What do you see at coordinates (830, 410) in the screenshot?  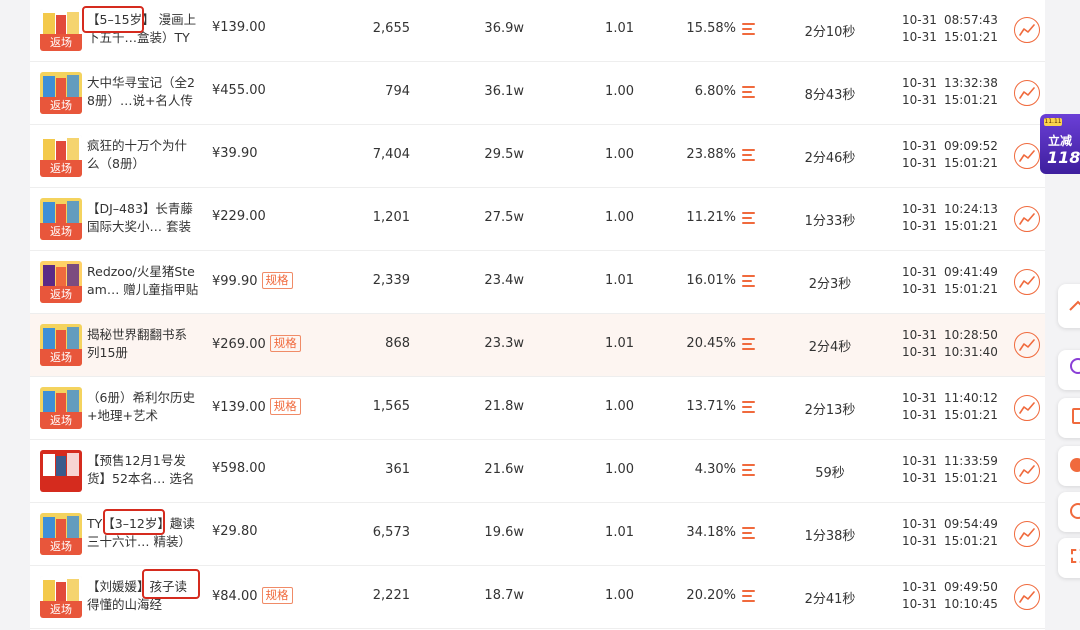 I see `explain-duration: 2分13秒` at bounding box center [830, 410].